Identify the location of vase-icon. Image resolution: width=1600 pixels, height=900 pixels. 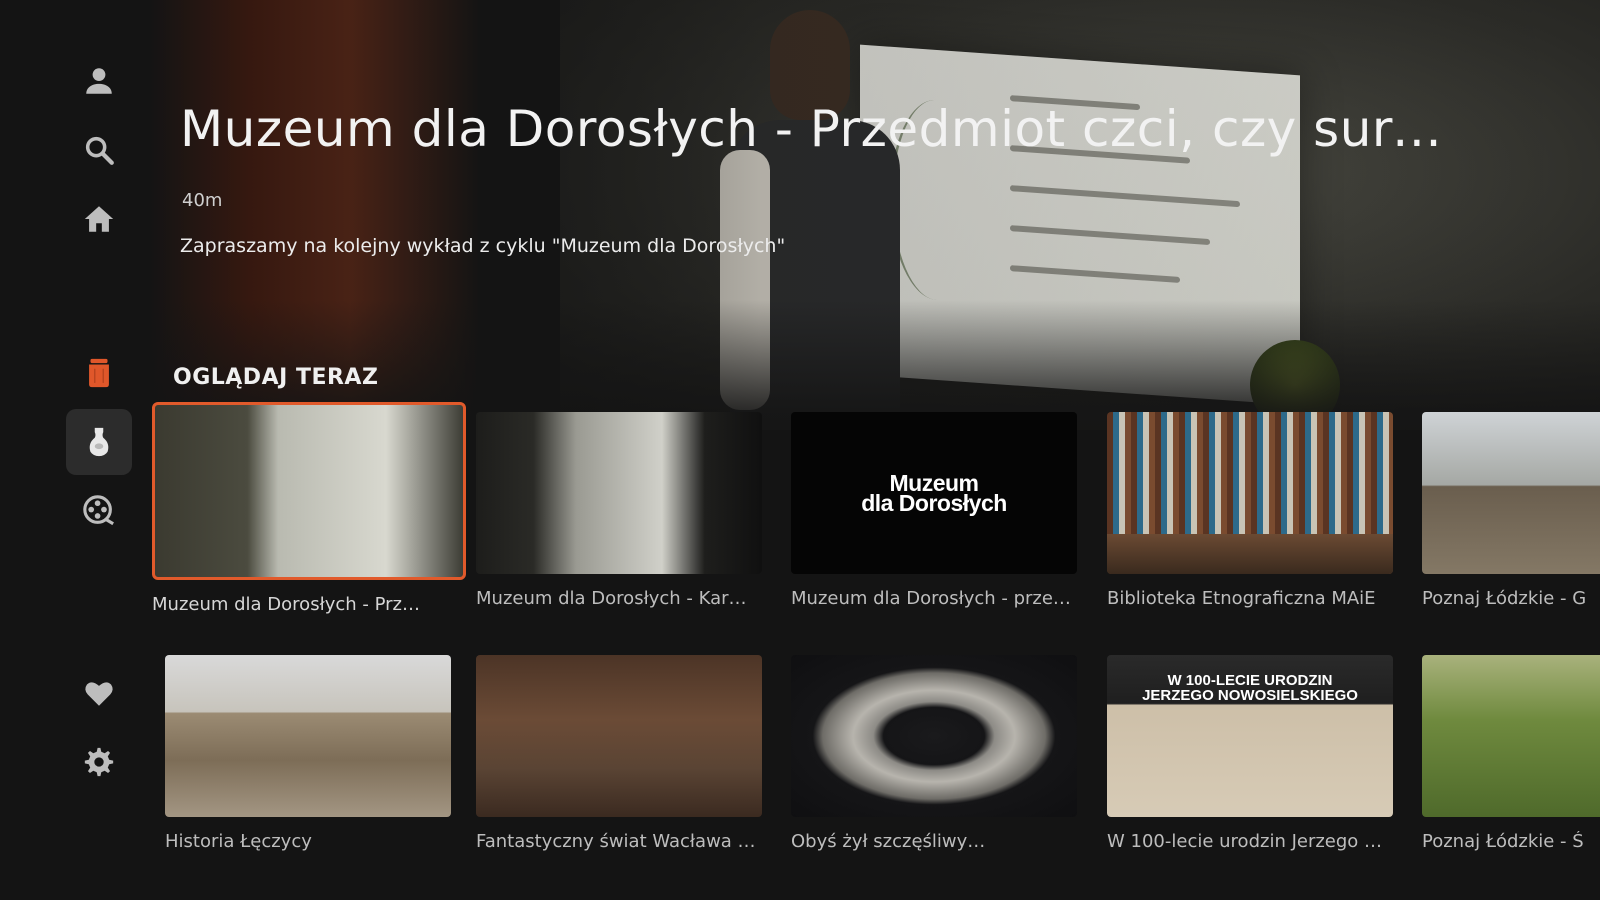
(99, 442).